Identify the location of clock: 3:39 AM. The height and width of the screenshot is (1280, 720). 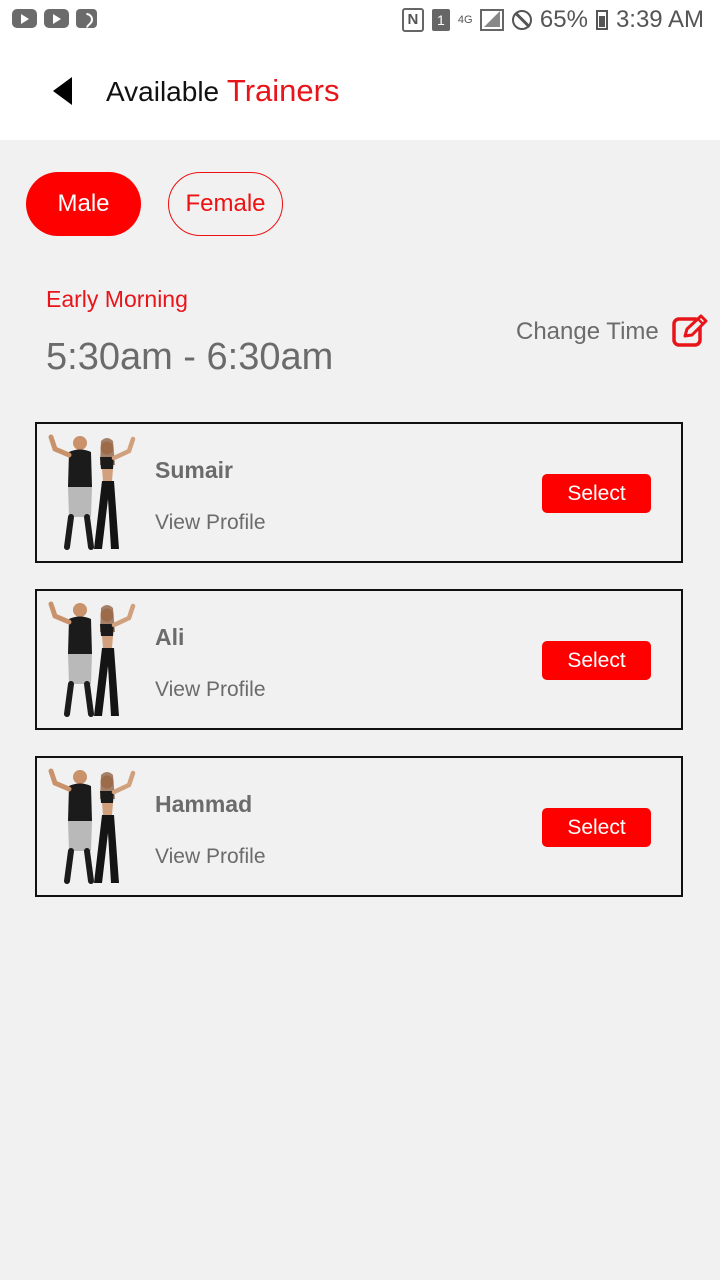
(659, 19).